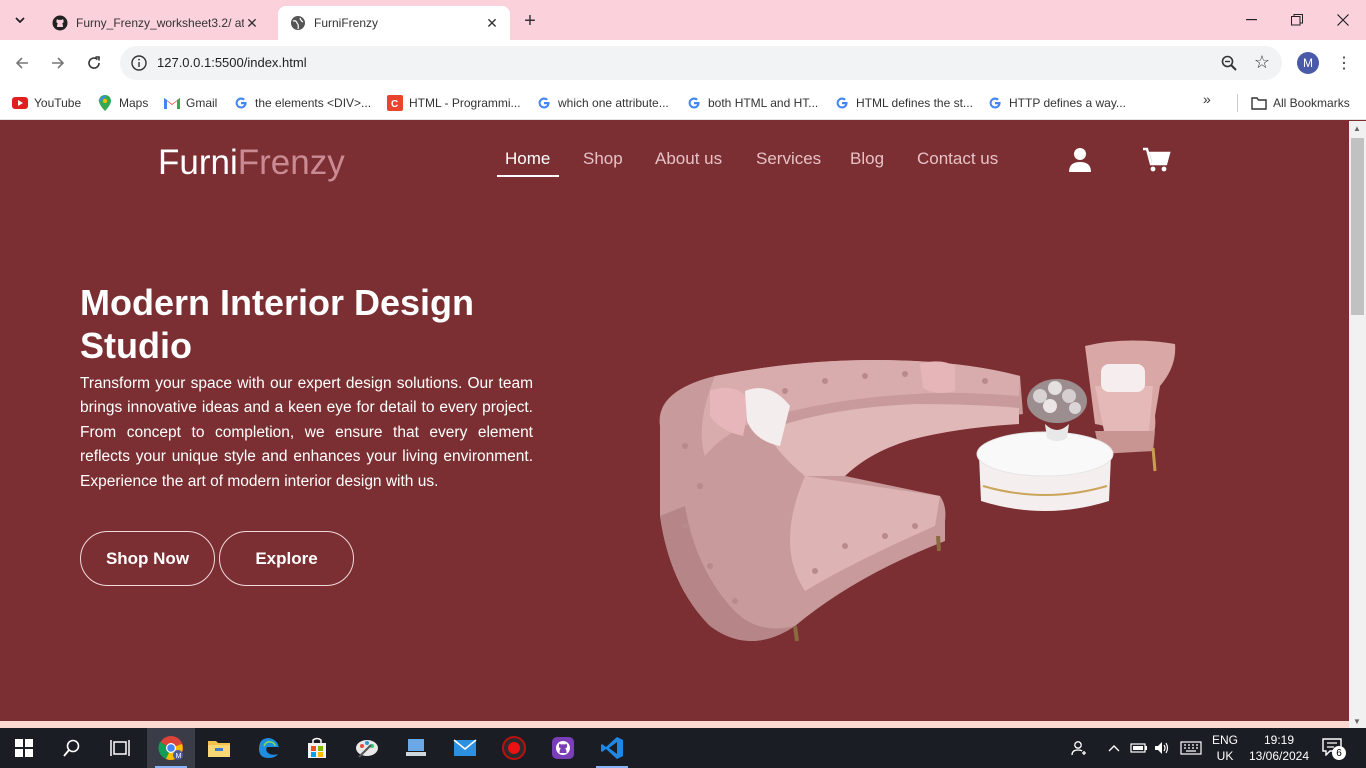 The image size is (1366, 768). I want to click on language-region: UK, so click(1225, 756).